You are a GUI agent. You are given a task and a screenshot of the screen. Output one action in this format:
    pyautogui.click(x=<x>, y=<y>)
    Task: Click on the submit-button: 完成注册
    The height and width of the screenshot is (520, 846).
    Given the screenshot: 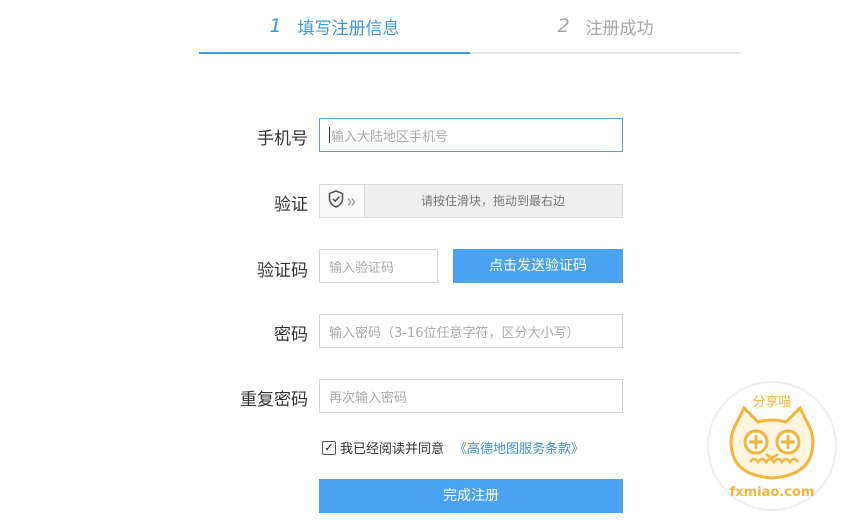 What is the action you would take?
    pyautogui.click(x=471, y=496)
    